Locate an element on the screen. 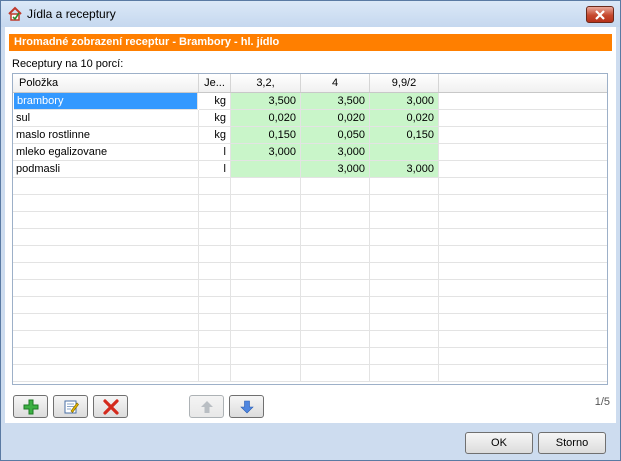  table-row: brambory kg 3,500 3,500 3,000 is located at coordinates (310, 101).